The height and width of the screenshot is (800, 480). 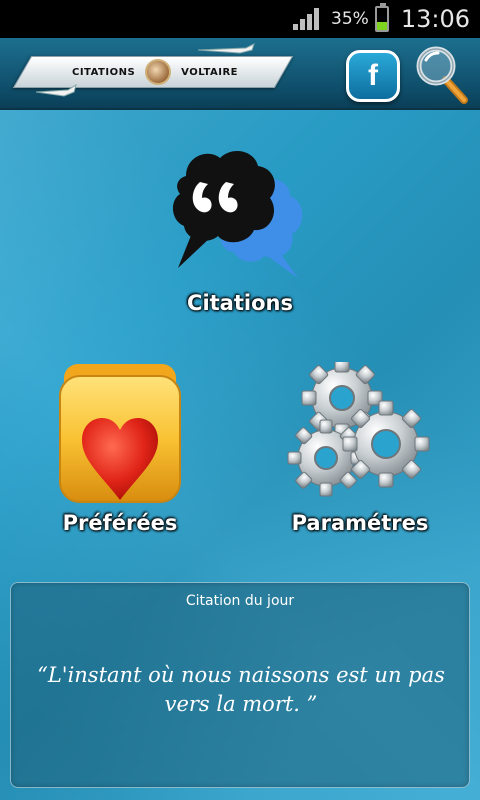 What do you see at coordinates (209, 72) in the screenshot?
I see `logo-title-right: VOLTAIRE` at bounding box center [209, 72].